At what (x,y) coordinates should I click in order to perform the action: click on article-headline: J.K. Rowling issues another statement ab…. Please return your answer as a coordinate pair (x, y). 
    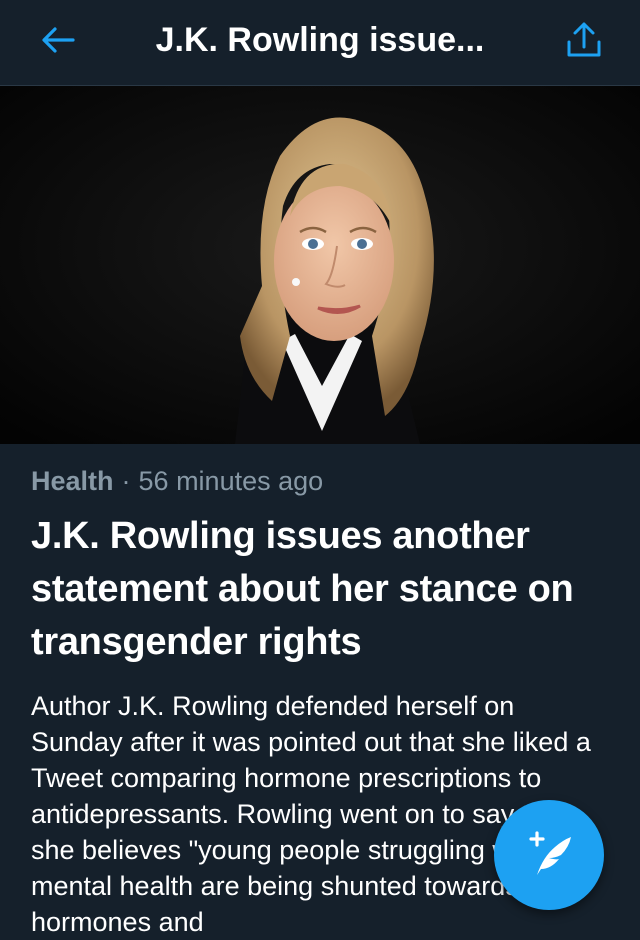
    Looking at the image, I should click on (302, 589).